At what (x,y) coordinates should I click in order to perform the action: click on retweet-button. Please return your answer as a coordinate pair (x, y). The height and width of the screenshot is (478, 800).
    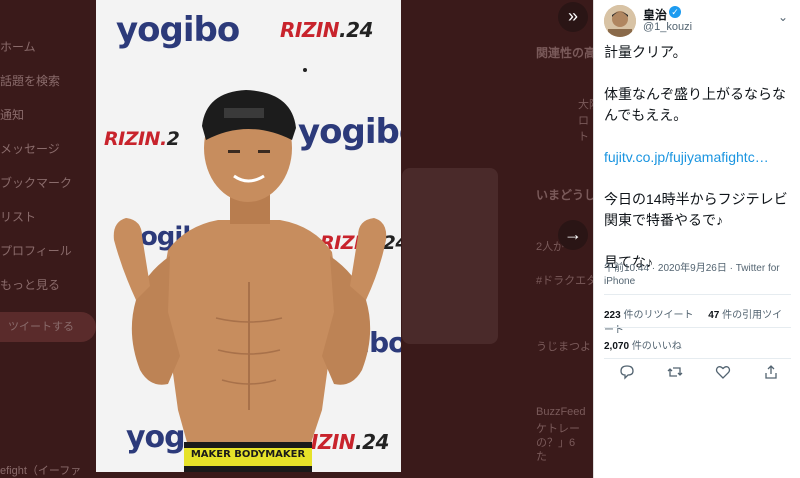
    Looking at the image, I should click on (675, 375).